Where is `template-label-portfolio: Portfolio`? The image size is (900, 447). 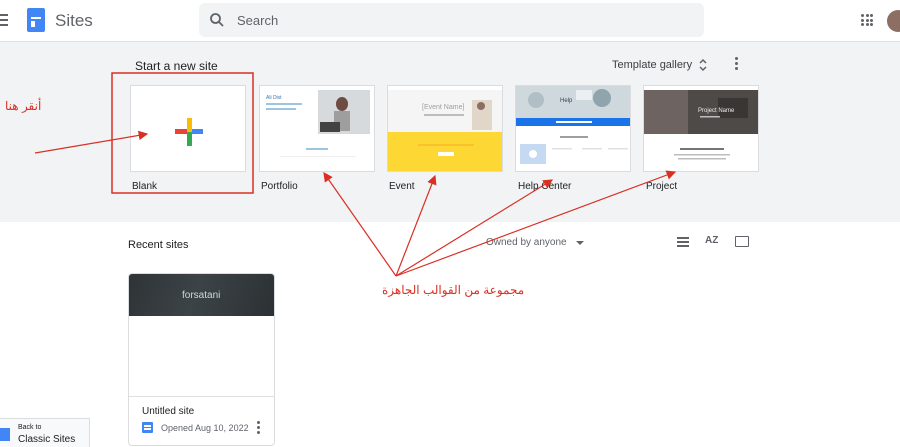
template-label-portfolio: Portfolio is located at coordinates (279, 186).